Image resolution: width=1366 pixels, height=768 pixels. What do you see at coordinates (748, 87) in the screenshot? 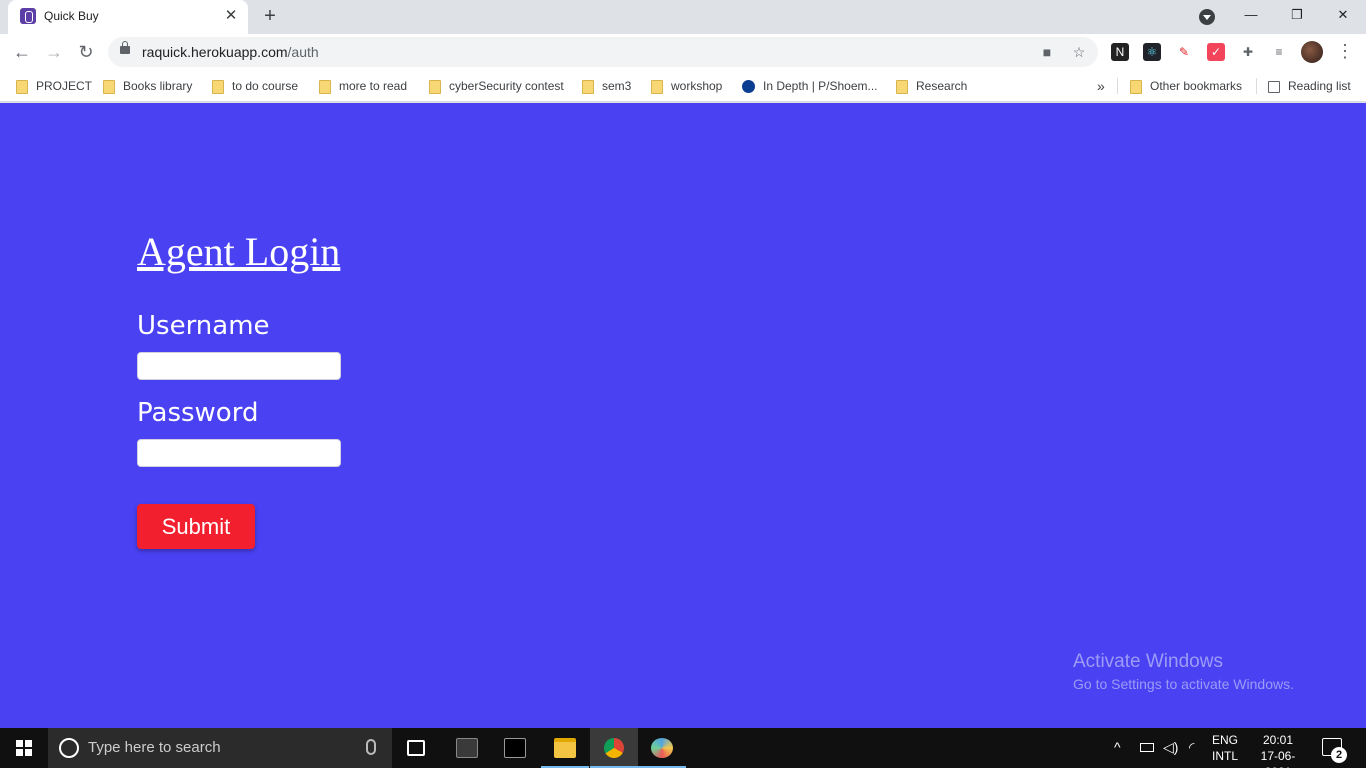
I see `nasa-globe-icon` at bounding box center [748, 87].